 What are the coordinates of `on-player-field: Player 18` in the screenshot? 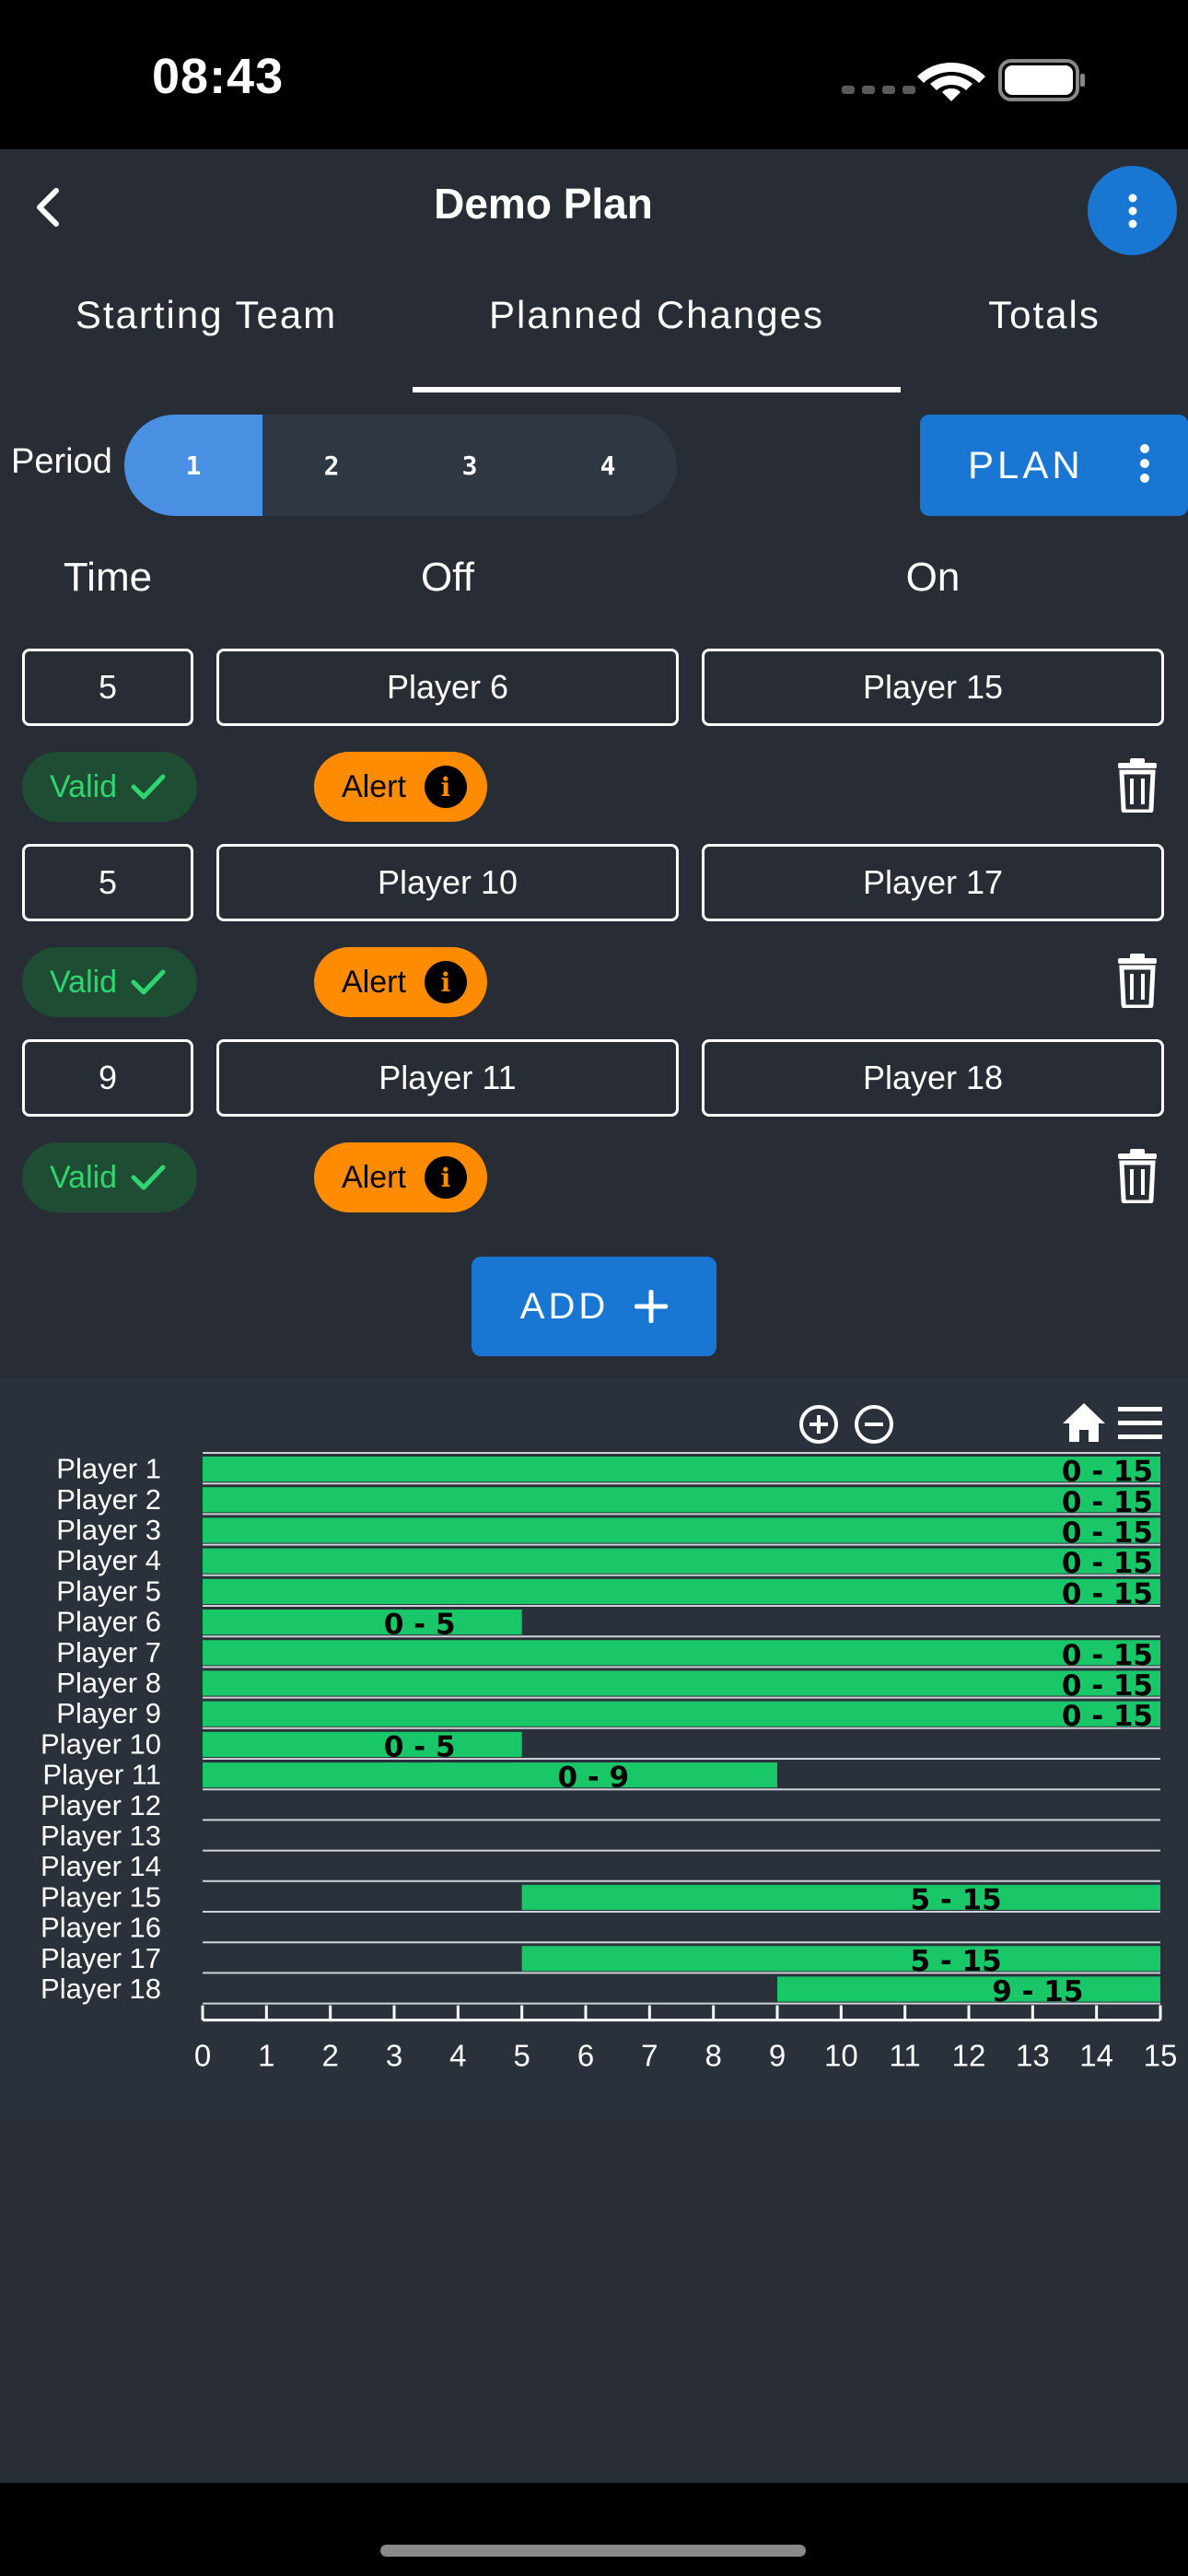 It's located at (933, 1078).